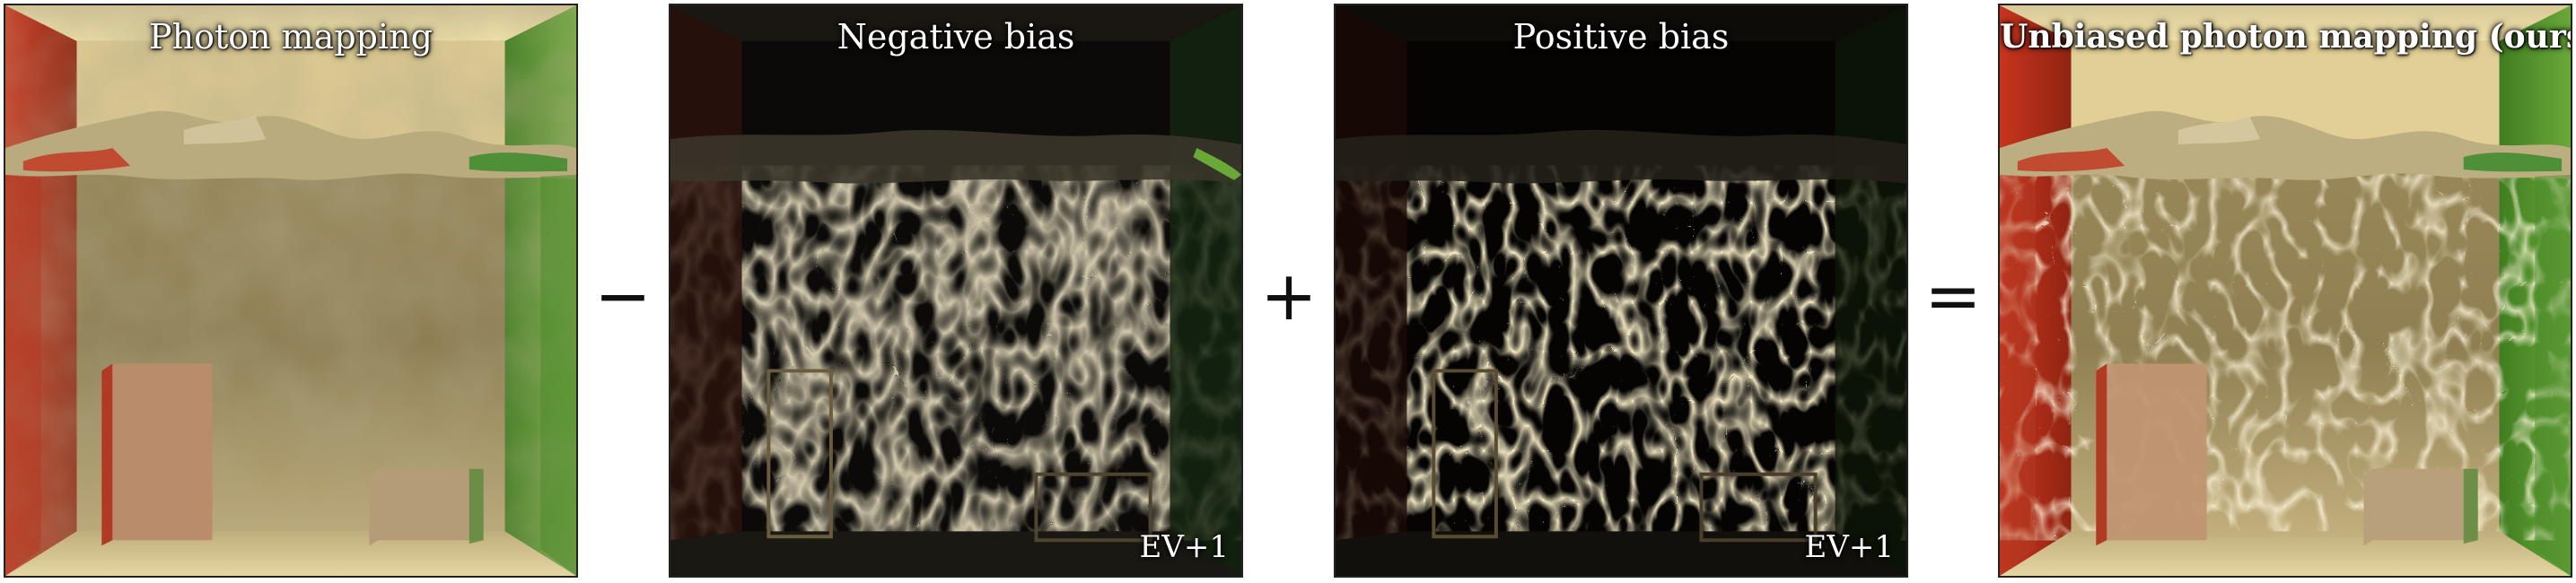 This screenshot has height=583, width=2576. I want to click on panel-title: Photon mapping, so click(291, 37).